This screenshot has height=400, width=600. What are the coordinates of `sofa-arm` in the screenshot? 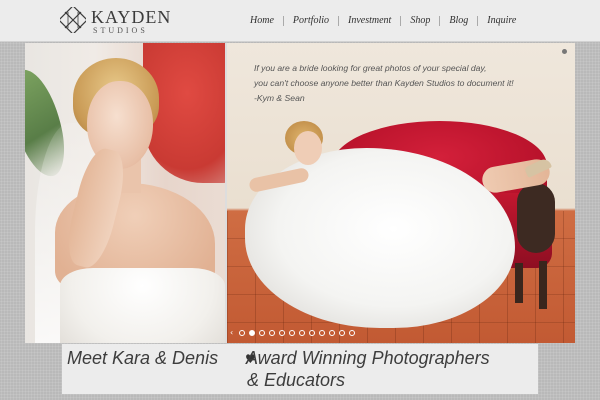 It's located at (536, 218).